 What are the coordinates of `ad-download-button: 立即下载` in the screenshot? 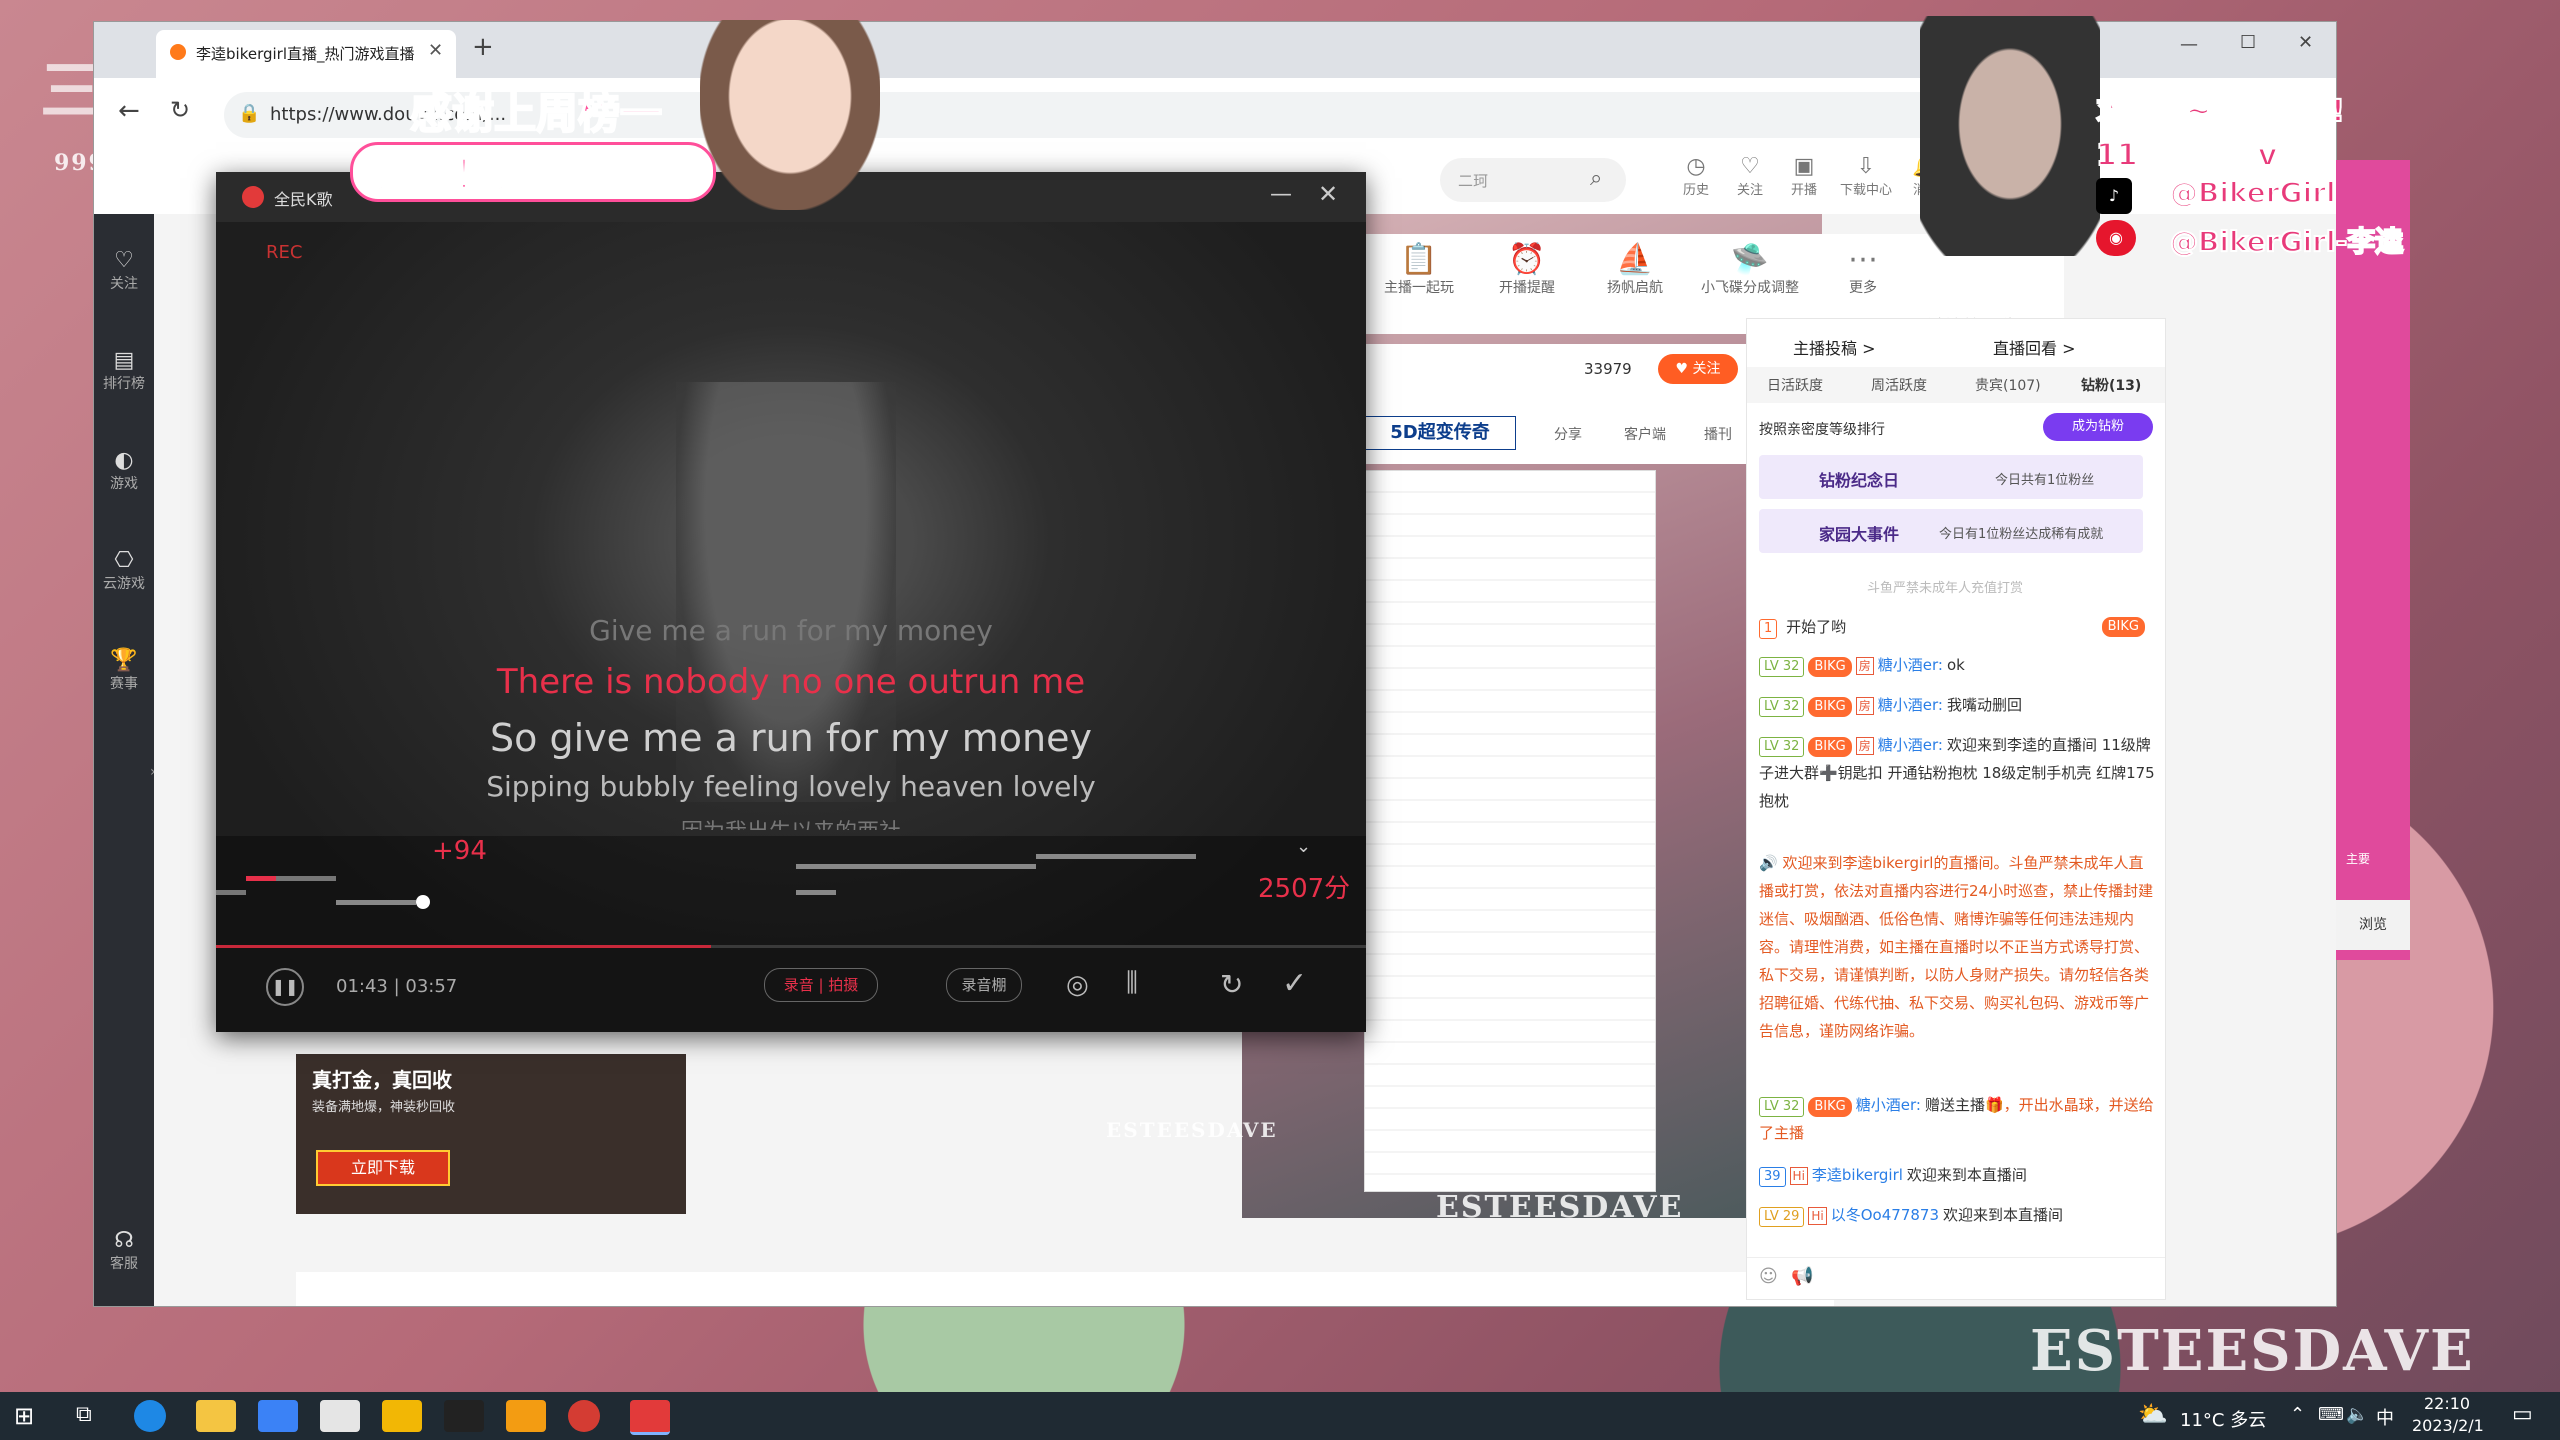 It's located at (383, 1168).